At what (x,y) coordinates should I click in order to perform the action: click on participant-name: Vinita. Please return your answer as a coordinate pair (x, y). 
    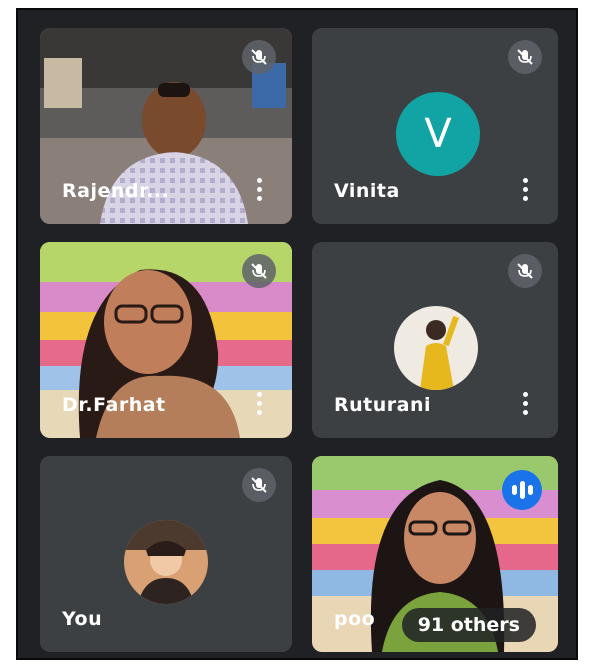
    Looking at the image, I should click on (367, 191).